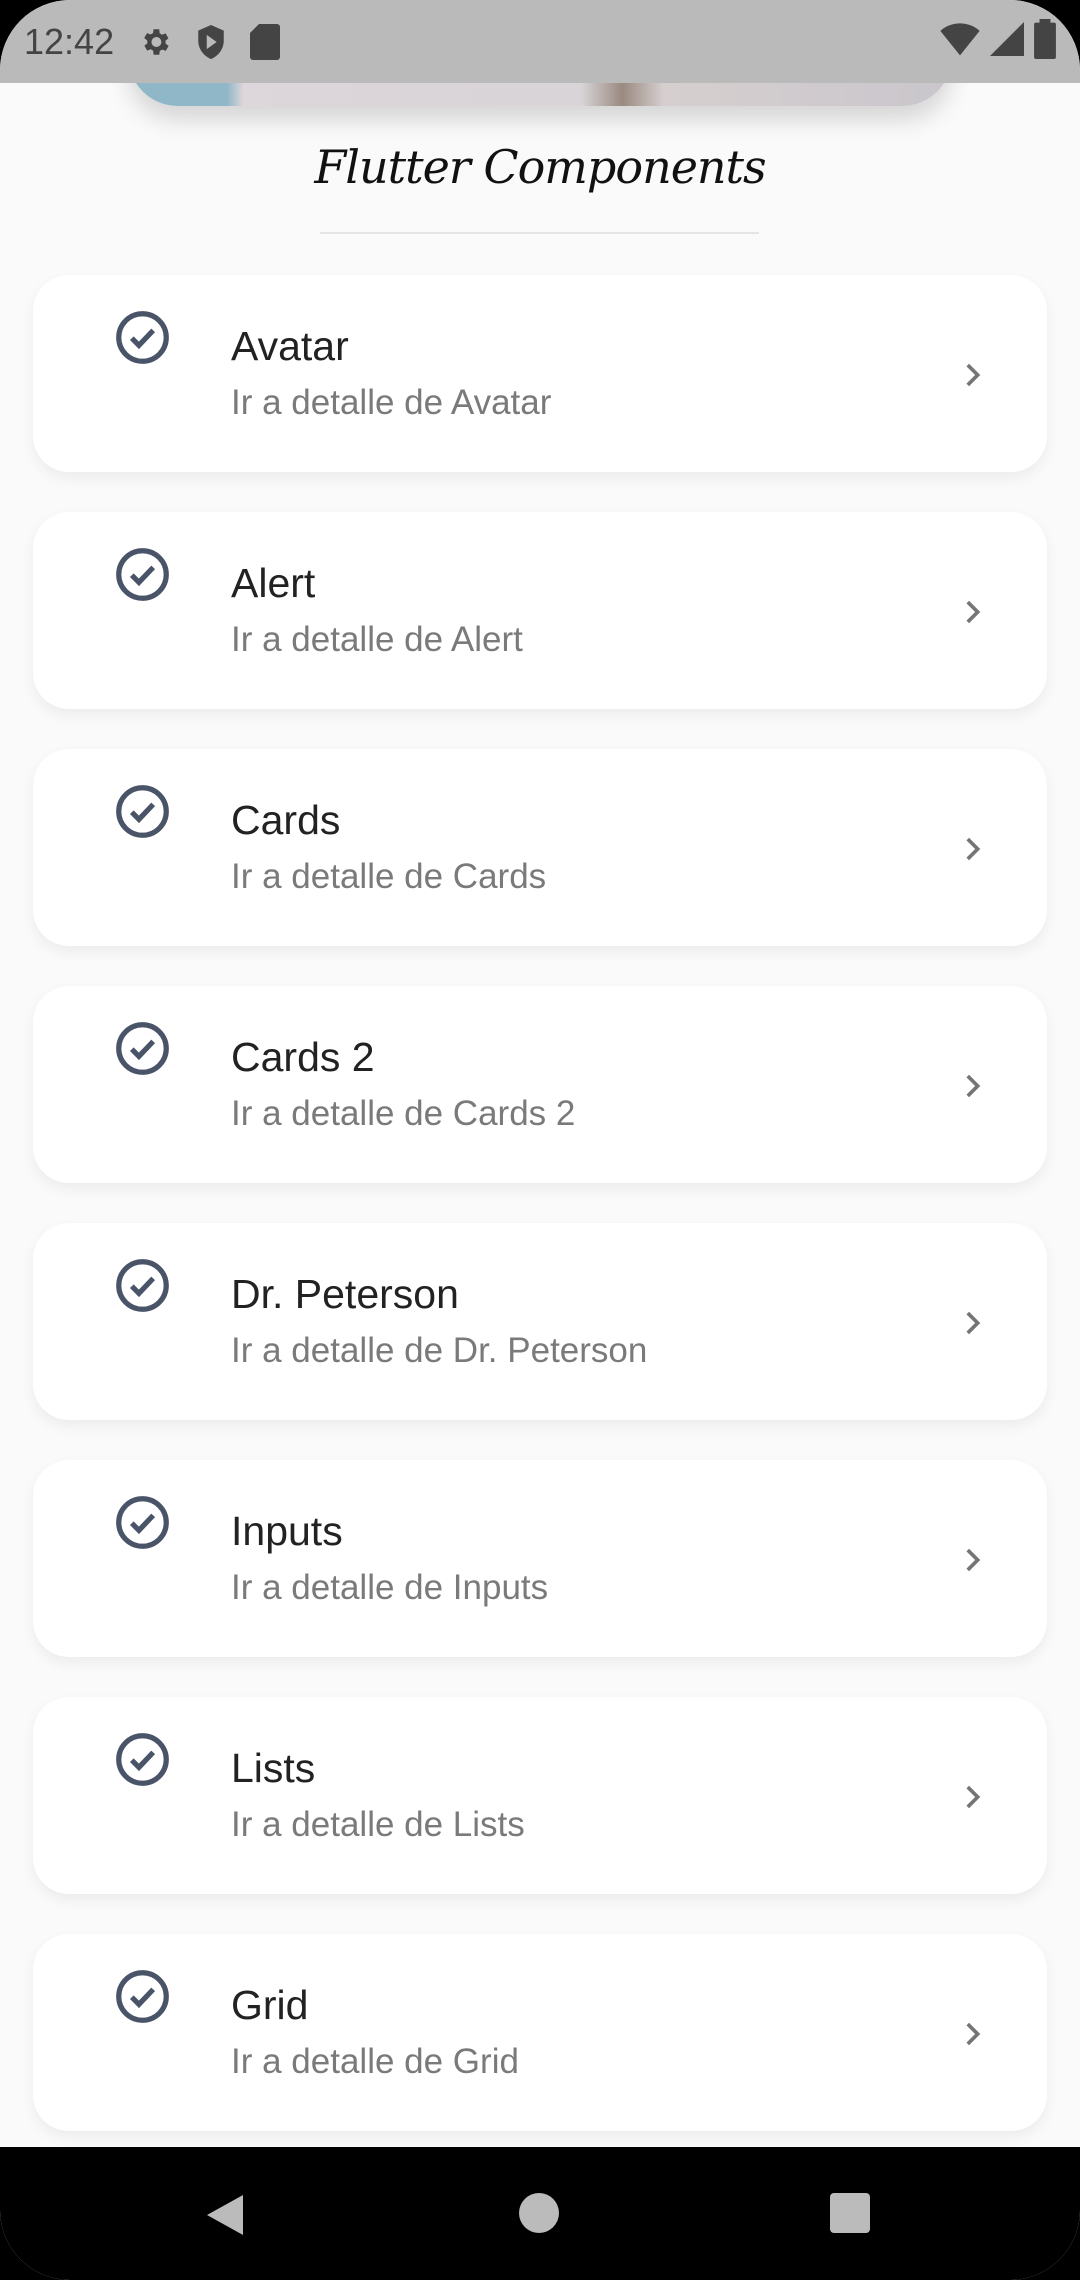 The height and width of the screenshot is (2280, 1080). What do you see at coordinates (378, 1824) in the screenshot?
I see `item-subtitle: Ir a detalle de Lists` at bounding box center [378, 1824].